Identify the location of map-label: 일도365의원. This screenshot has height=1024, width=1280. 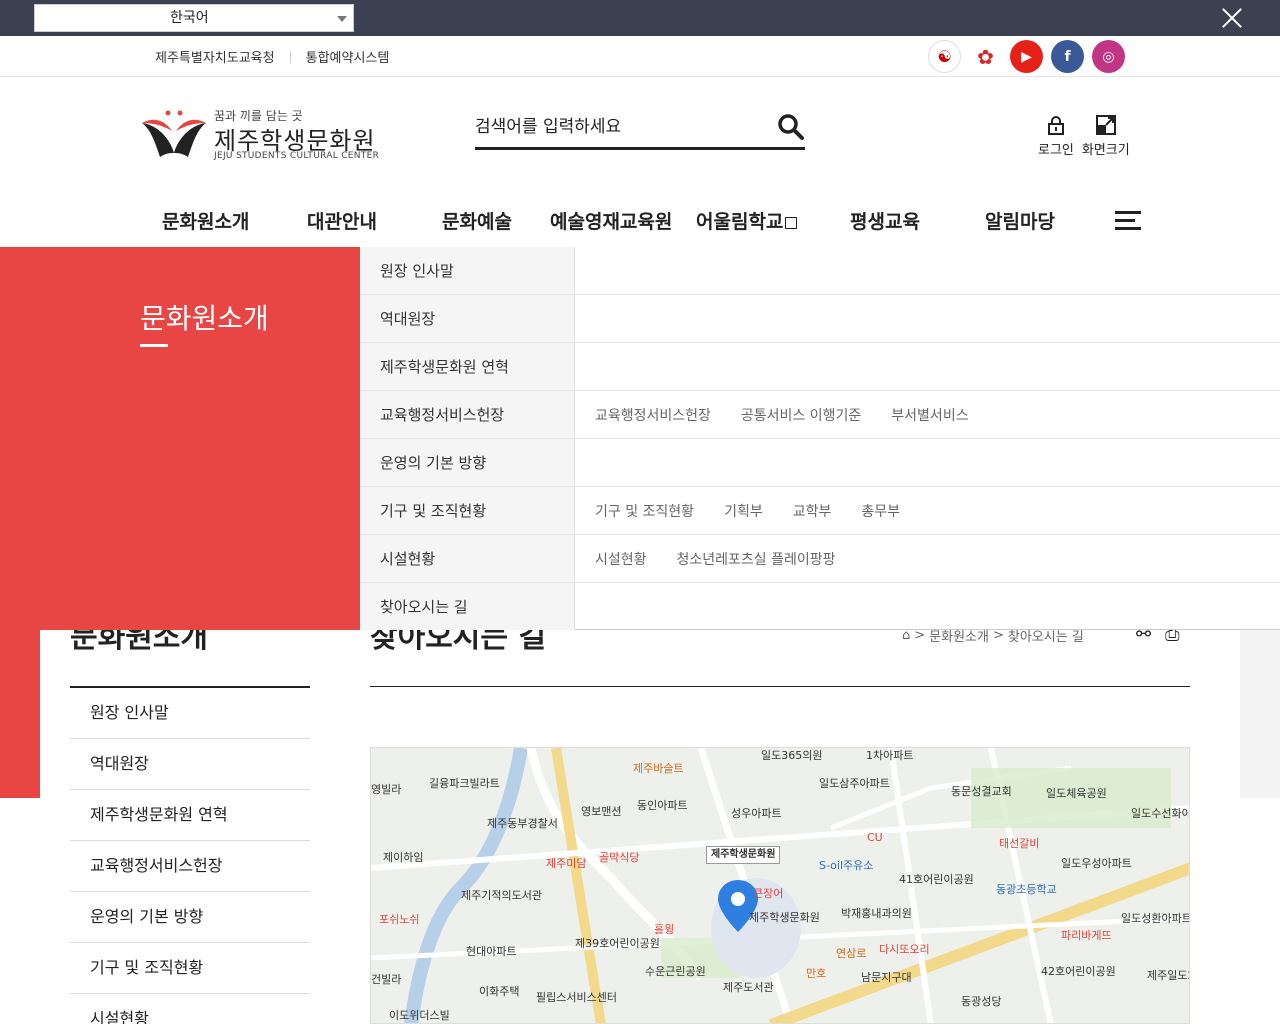
(792, 755).